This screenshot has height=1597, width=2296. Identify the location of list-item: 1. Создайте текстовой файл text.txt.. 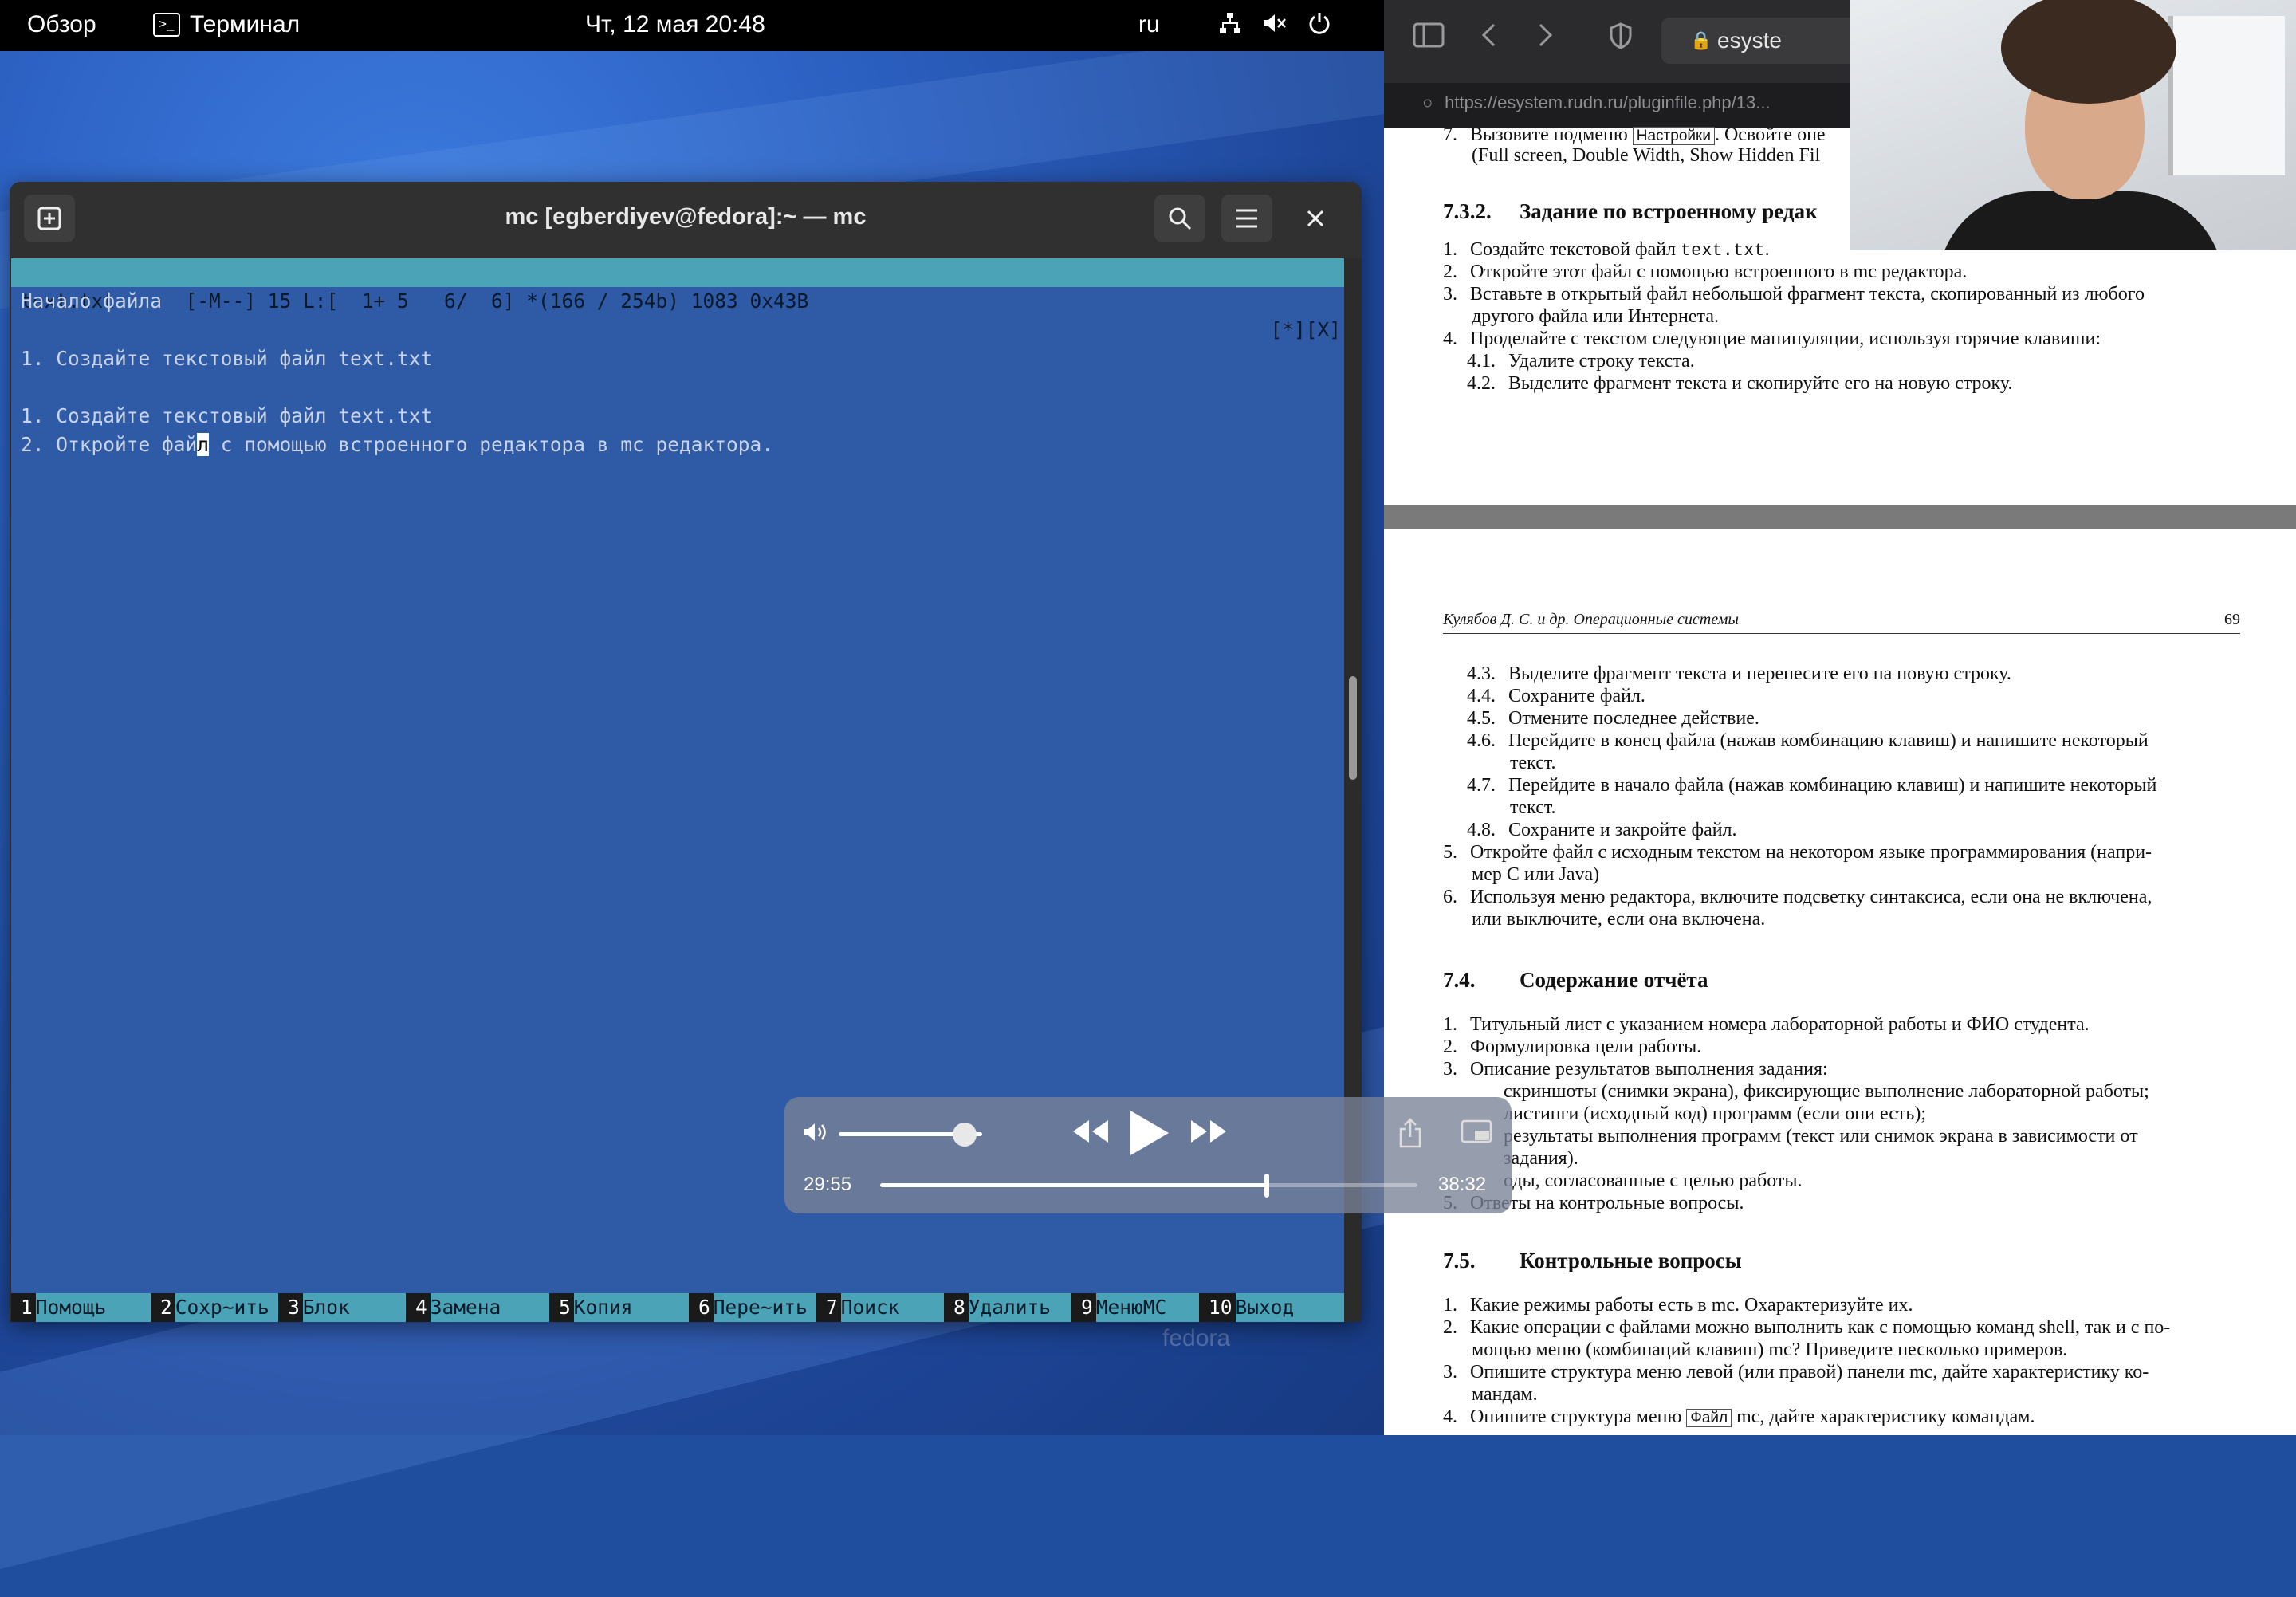
(1606, 250).